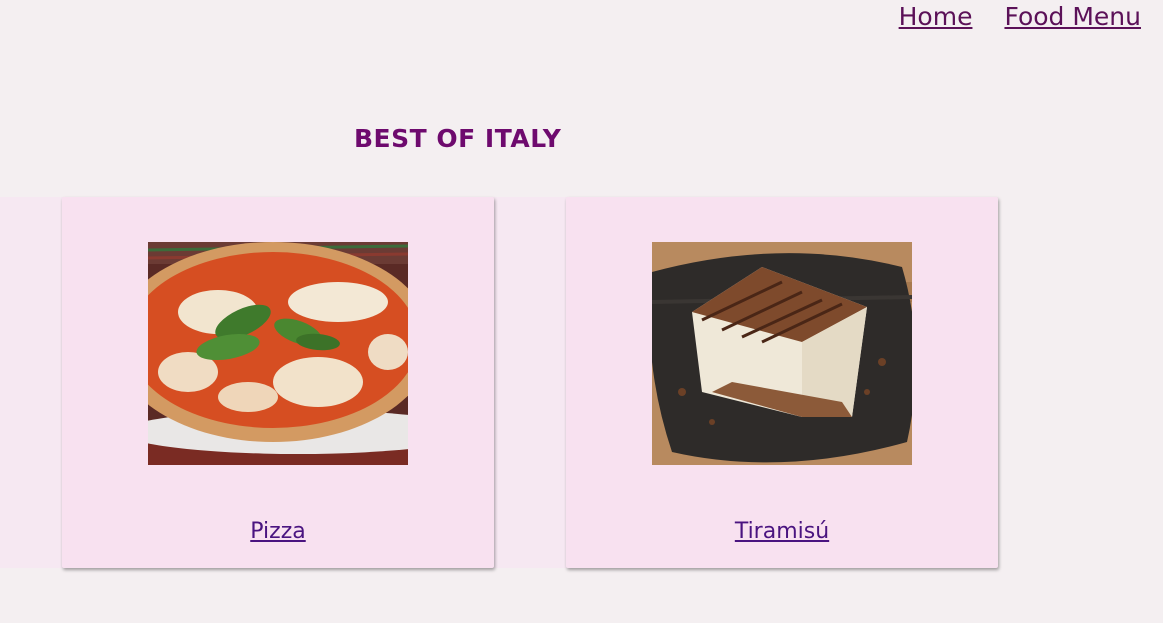 The image size is (1163, 623). What do you see at coordinates (458, 138) in the screenshot?
I see `page-title: BEST OF ITALY` at bounding box center [458, 138].